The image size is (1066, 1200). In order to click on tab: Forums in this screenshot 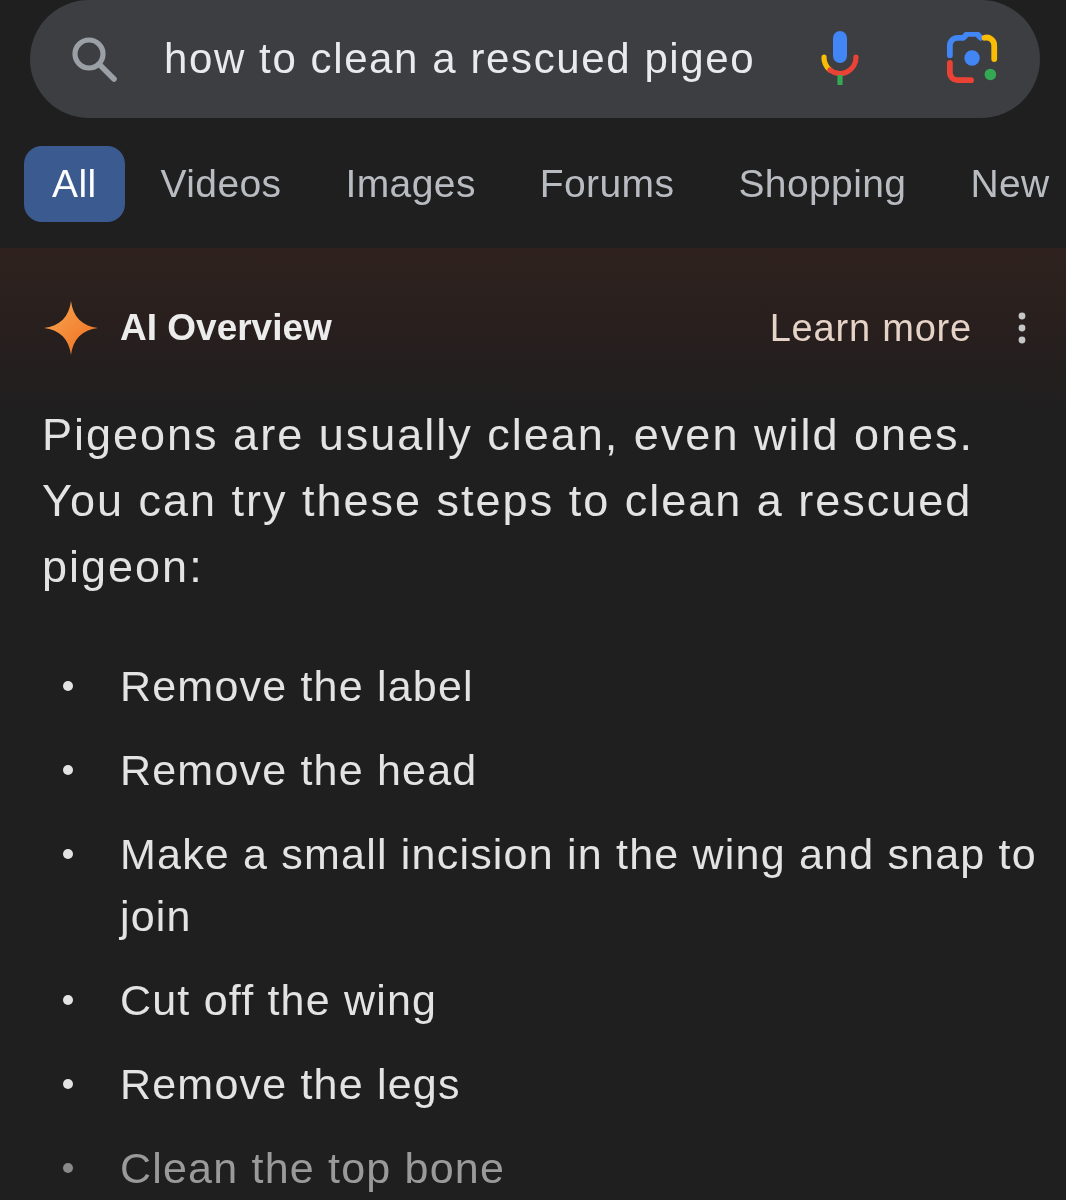, I will do `click(607, 184)`.